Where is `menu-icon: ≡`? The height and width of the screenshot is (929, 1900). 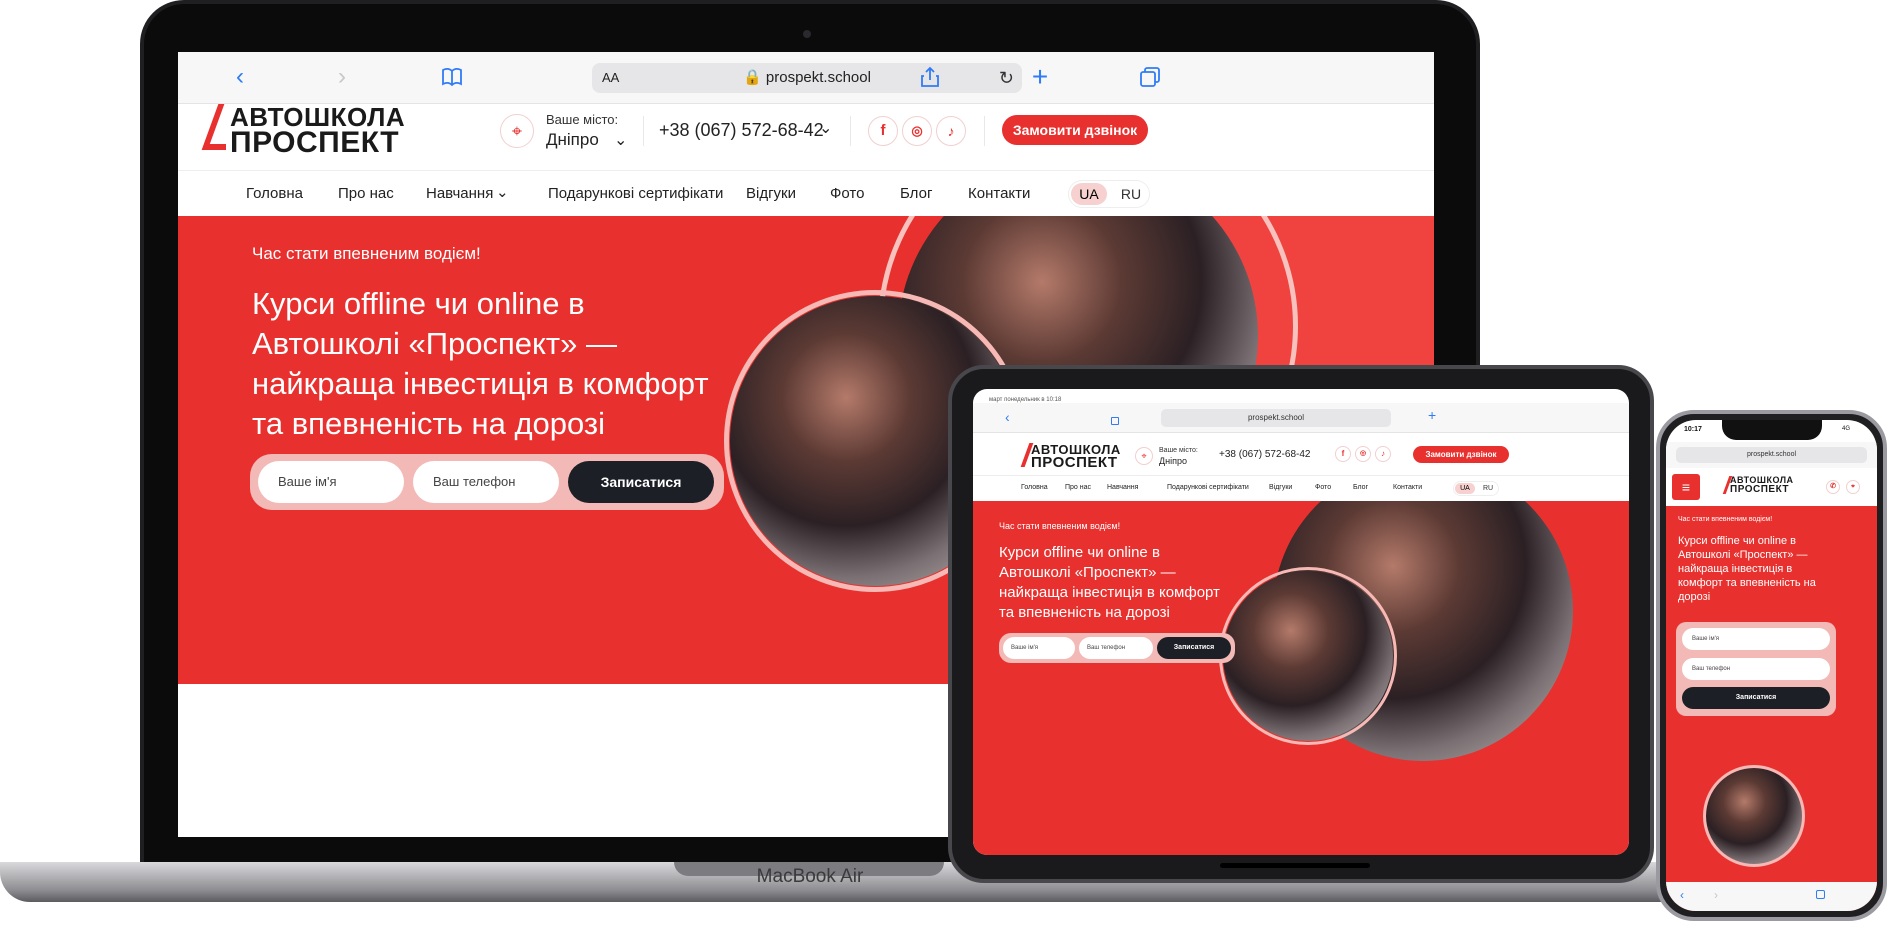
menu-icon: ≡ is located at coordinates (1686, 487).